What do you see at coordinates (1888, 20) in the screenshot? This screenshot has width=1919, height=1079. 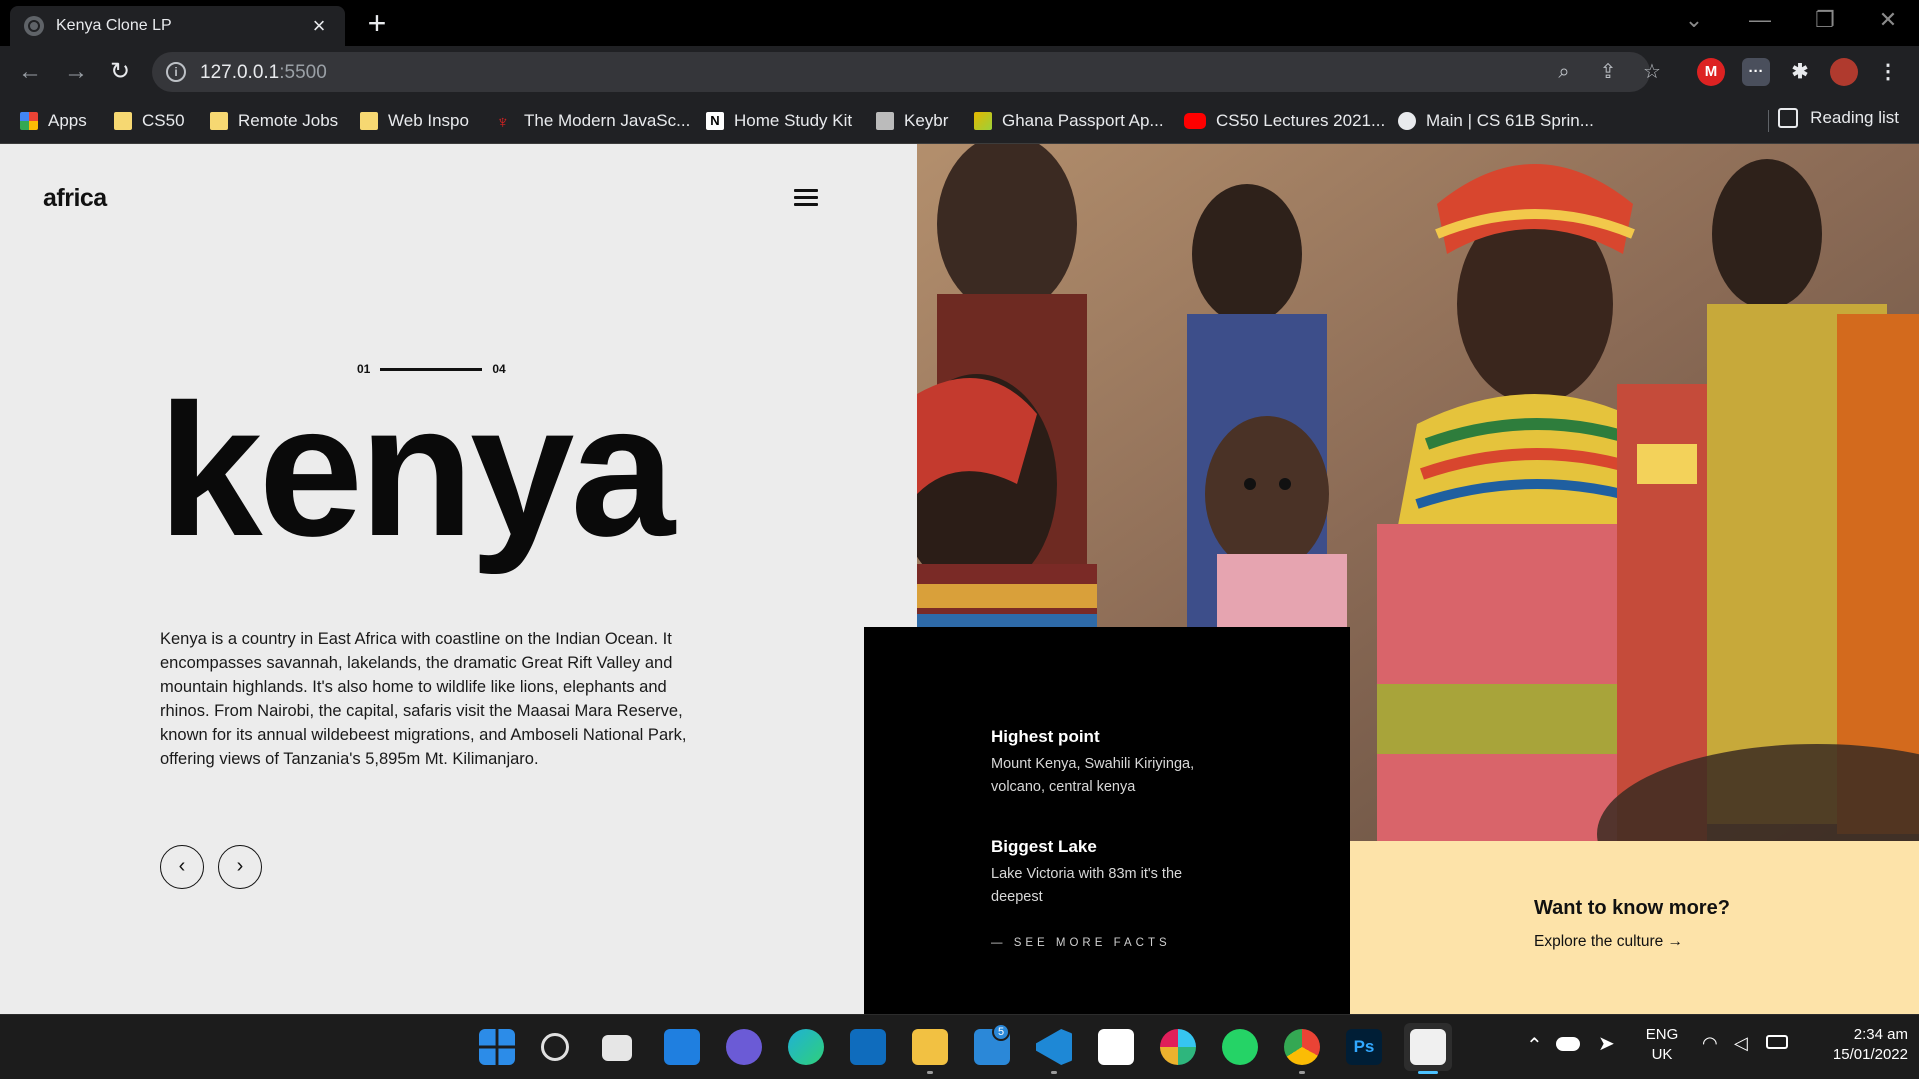 I see `close-window-button: ✕` at bounding box center [1888, 20].